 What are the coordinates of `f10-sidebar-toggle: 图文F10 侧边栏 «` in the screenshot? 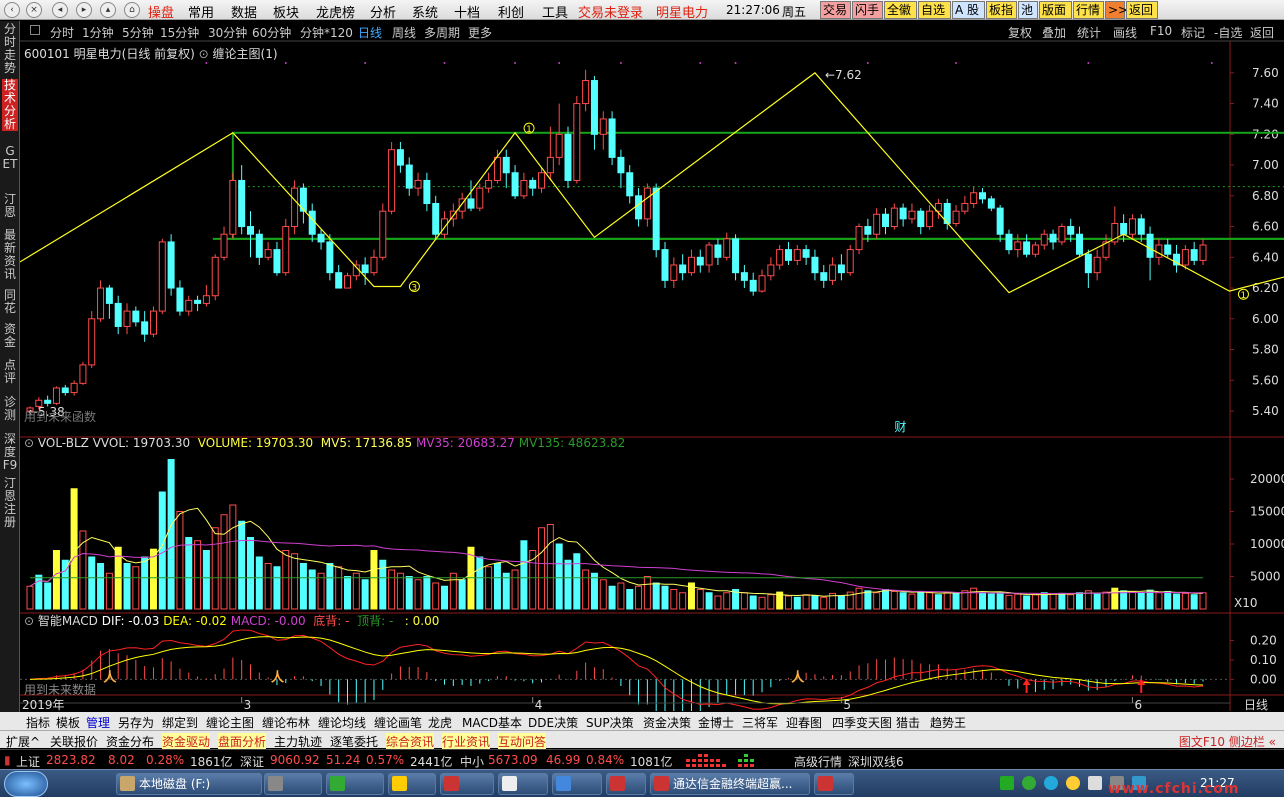 It's located at (1227, 741).